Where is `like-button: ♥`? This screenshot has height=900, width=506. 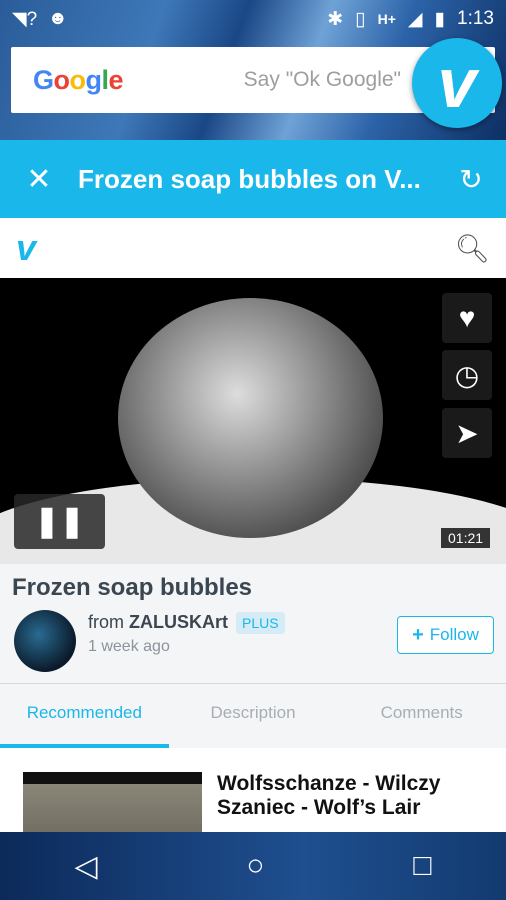
like-button: ♥ is located at coordinates (467, 318).